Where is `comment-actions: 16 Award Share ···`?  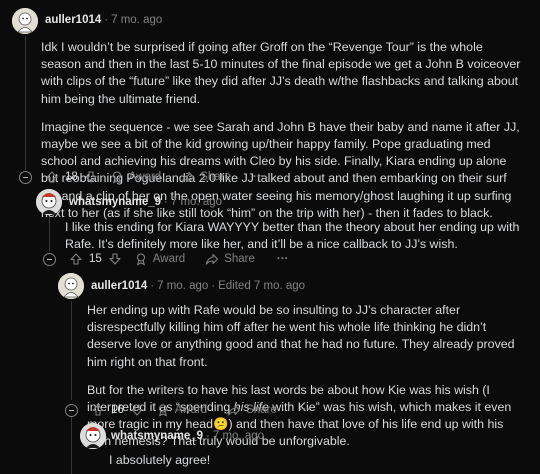
comment-actions: 16 Award Share ··· is located at coordinates (187, 410).